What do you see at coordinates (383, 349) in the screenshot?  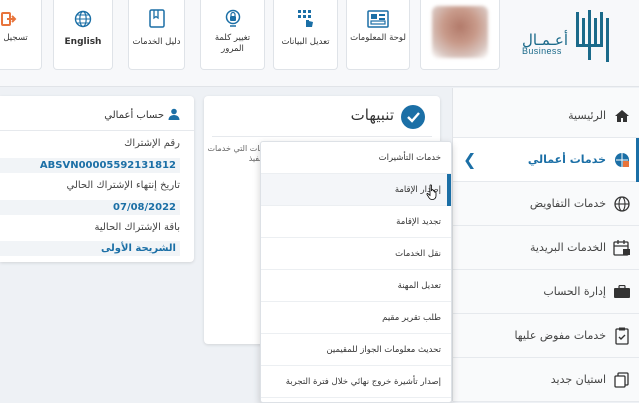 I see `menu-item-label: تحديث معلومات الجواز للمقيمين` at bounding box center [383, 349].